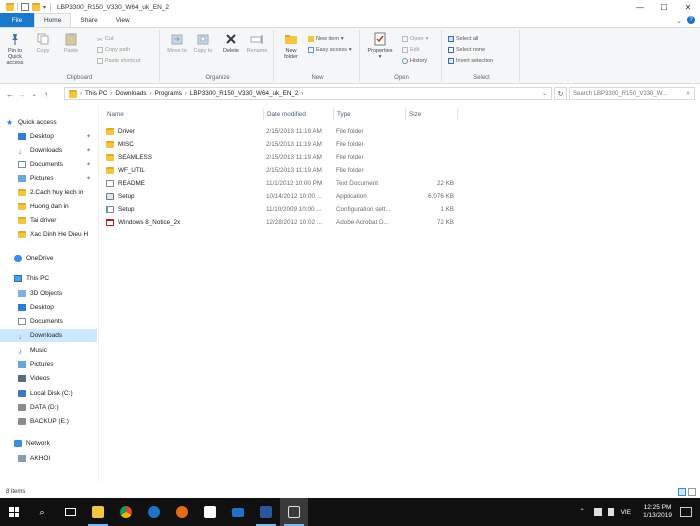 This screenshot has width=700, height=526. What do you see at coordinates (294, 512) in the screenshot?
I see `photos-icon` at bounding box center [294, 512].